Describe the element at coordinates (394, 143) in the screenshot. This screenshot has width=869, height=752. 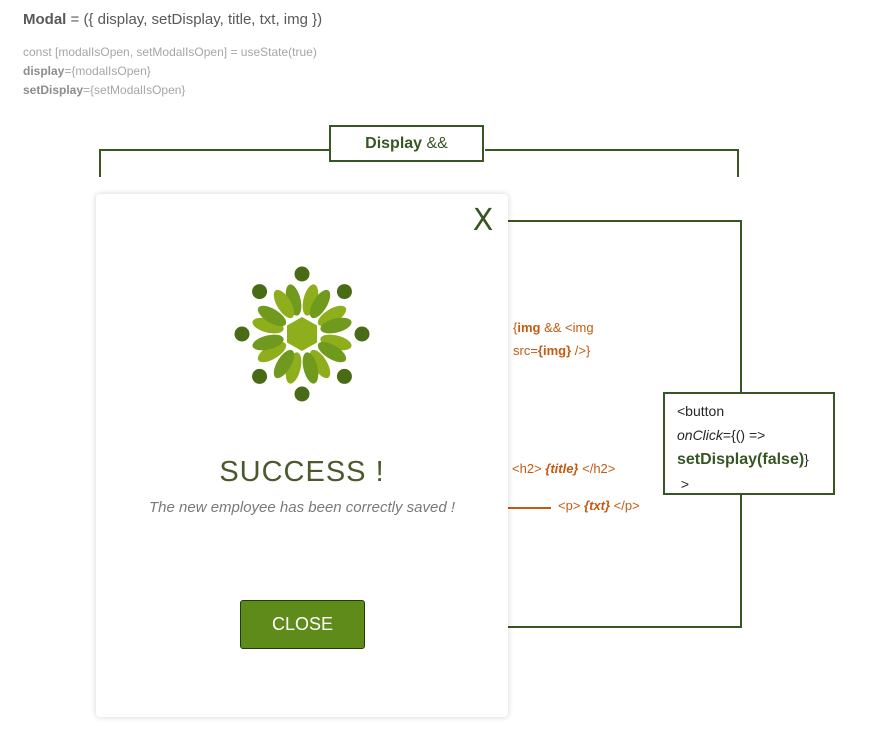
I see `condition-keyword: Display` at that location.